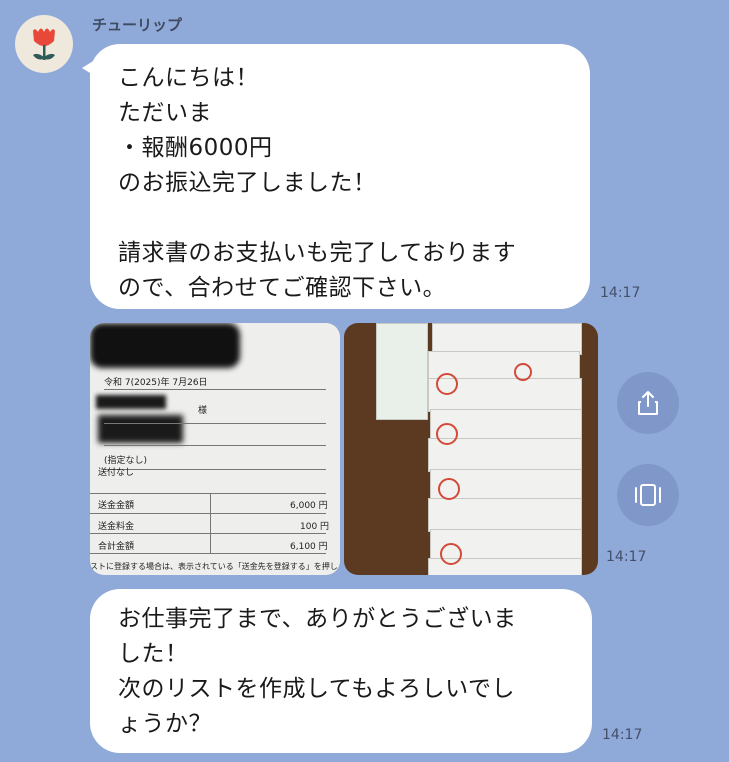 Image resolution: width=729 pixels, height=762 pixels. What do you see at coordinates (203, 411) in the screenshot?
I see `receipt-honorific: 様` at bounding box center [203, 411].